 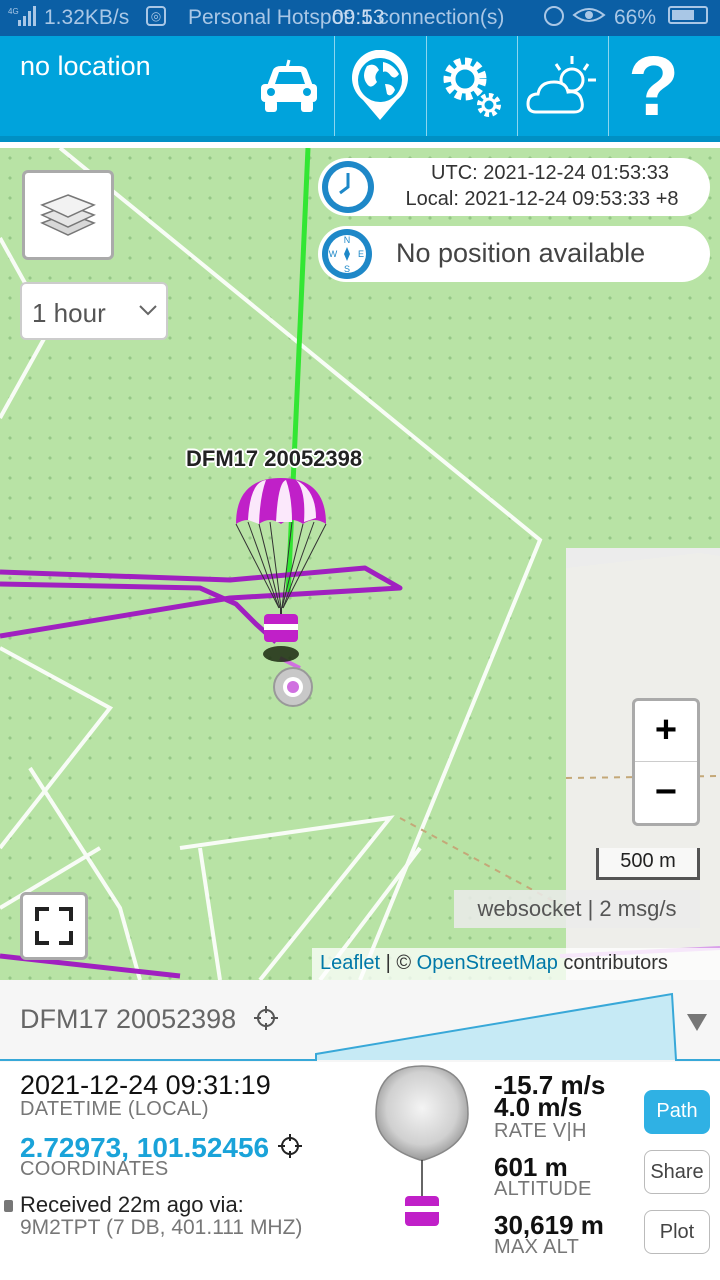 What do you see at coordinates (577, 909) in the screenshot?
I see `websocket-status: websocket | 2 msg/s` at bounding box center [577, 909].